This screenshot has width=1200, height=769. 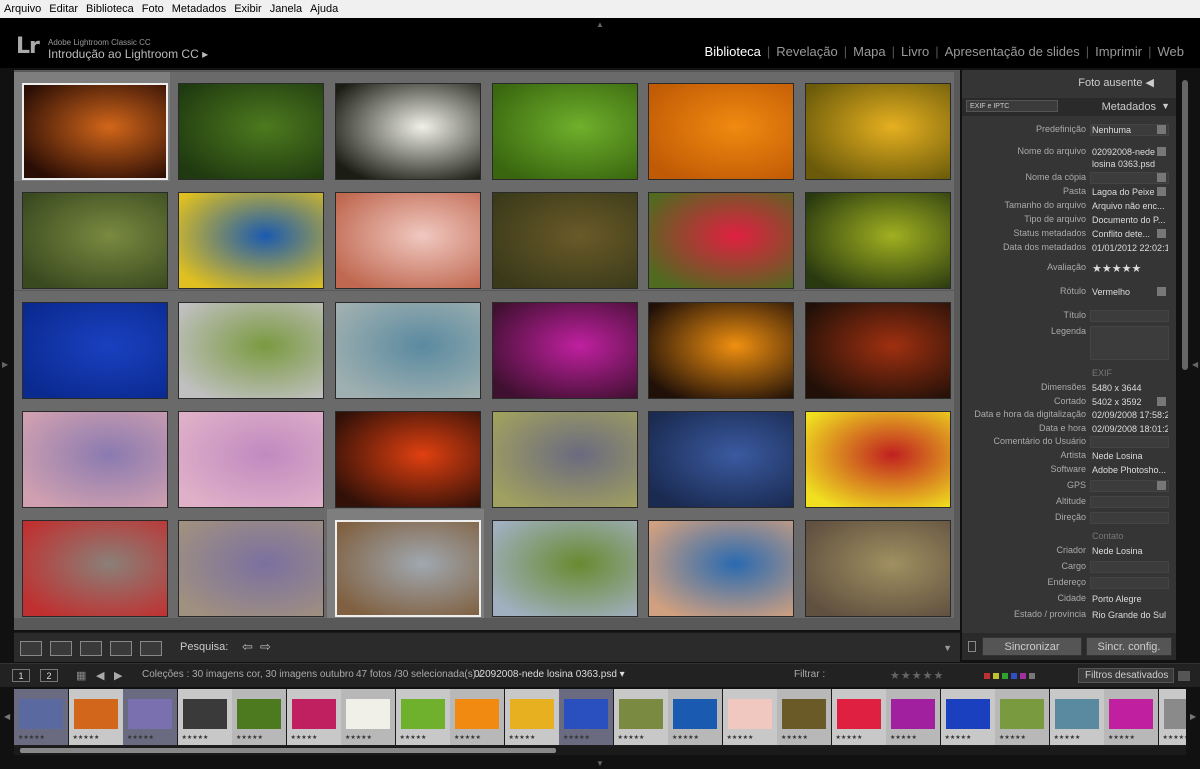 What do you see at coordinates (1130, 429) in the screenshot?
I see `metadata-value: 02/09/2008 18:01:28` at bounding box center [1130, 429].